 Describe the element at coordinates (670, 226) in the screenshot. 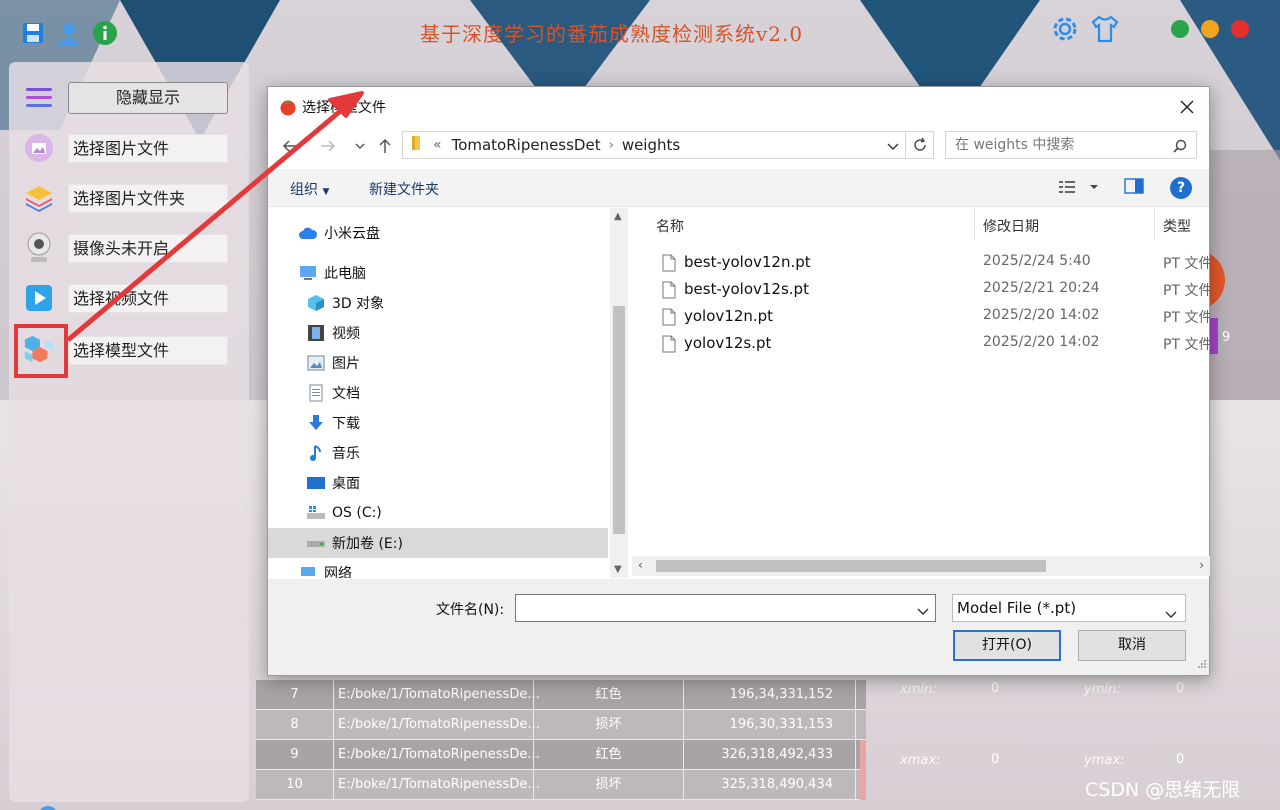

I see `column-name: 名称` at that location.